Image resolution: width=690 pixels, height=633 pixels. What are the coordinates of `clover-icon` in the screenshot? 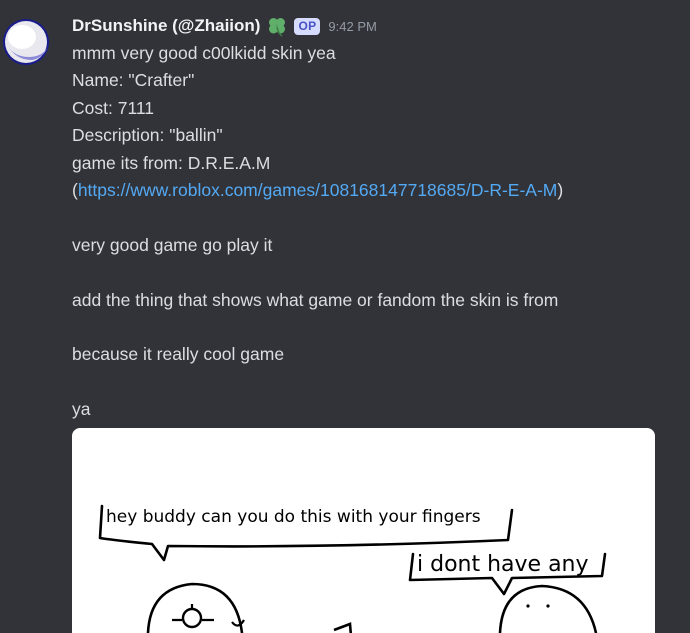 It's located at (277, 27).